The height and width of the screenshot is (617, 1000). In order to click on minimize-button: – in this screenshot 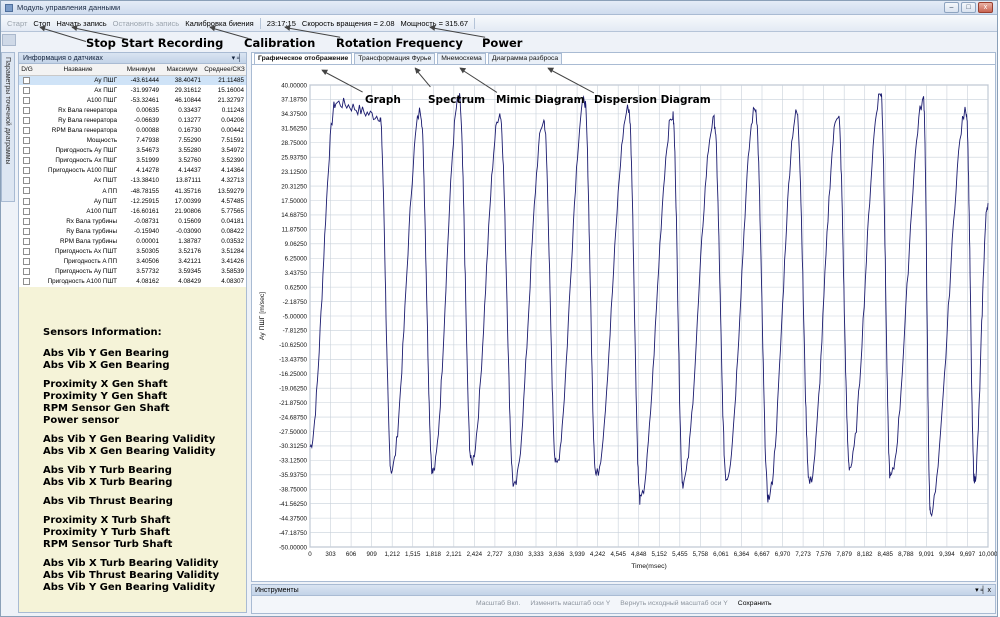, I will do `click(951, 7)`.